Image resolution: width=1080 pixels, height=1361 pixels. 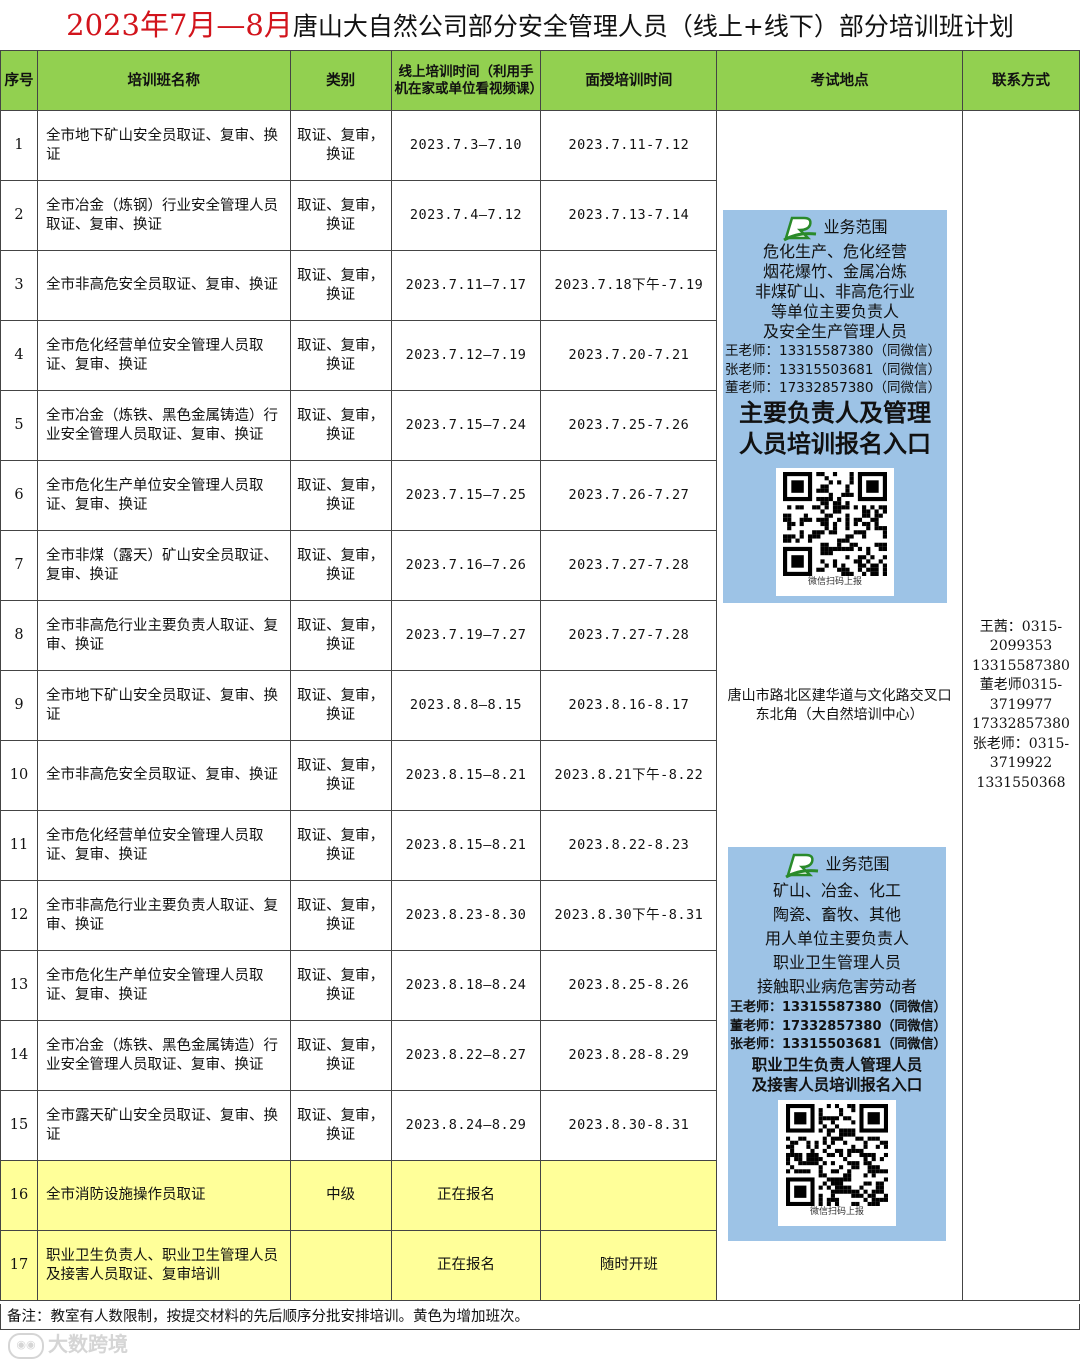 I want to click on panel2-qr-box: 微信扫码上报, so click(x=837, y=1162).